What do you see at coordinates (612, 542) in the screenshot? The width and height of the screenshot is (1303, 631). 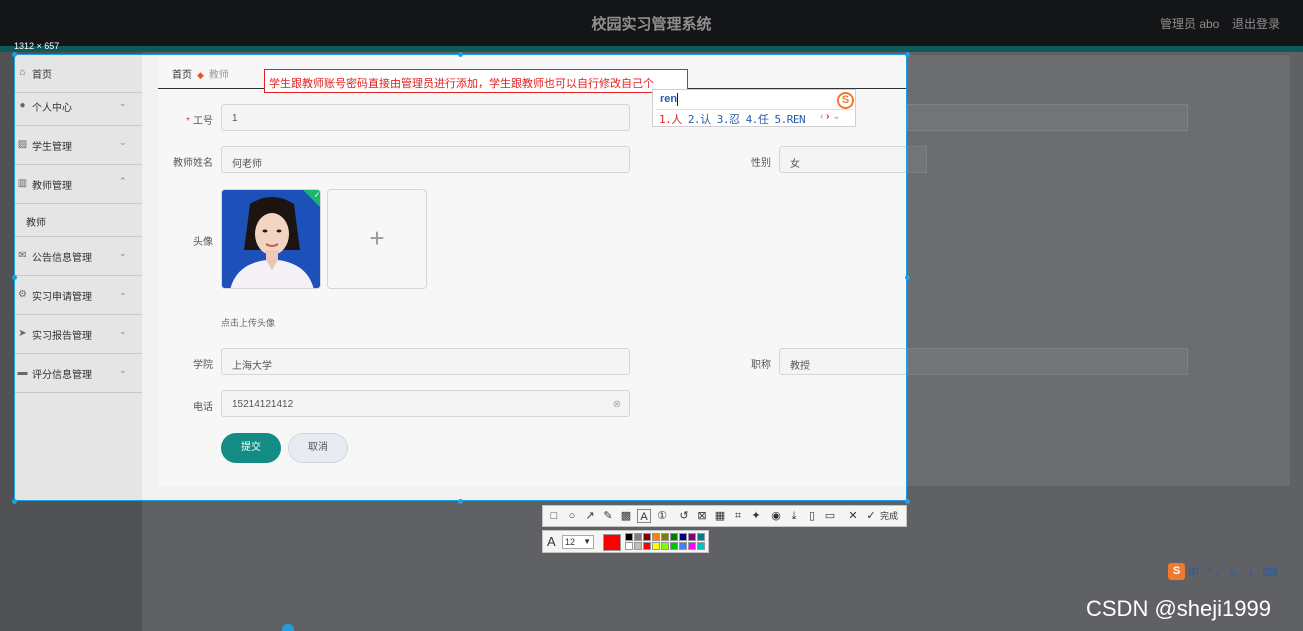 I see `current-color` at bounding box center [612, 542].